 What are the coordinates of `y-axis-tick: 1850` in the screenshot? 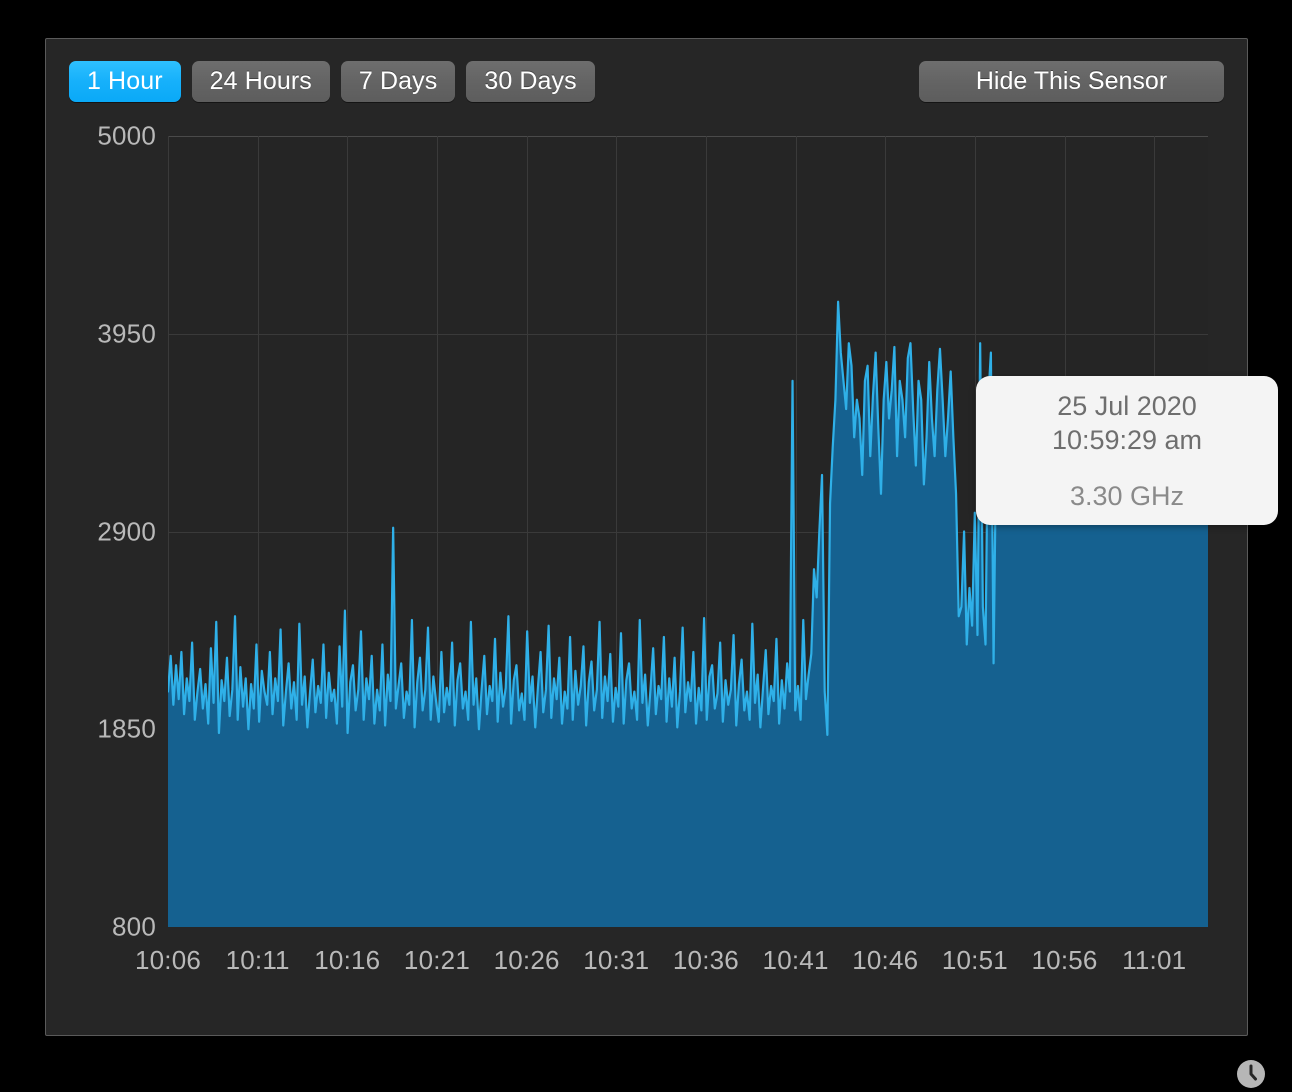 It's located at (126, 728).